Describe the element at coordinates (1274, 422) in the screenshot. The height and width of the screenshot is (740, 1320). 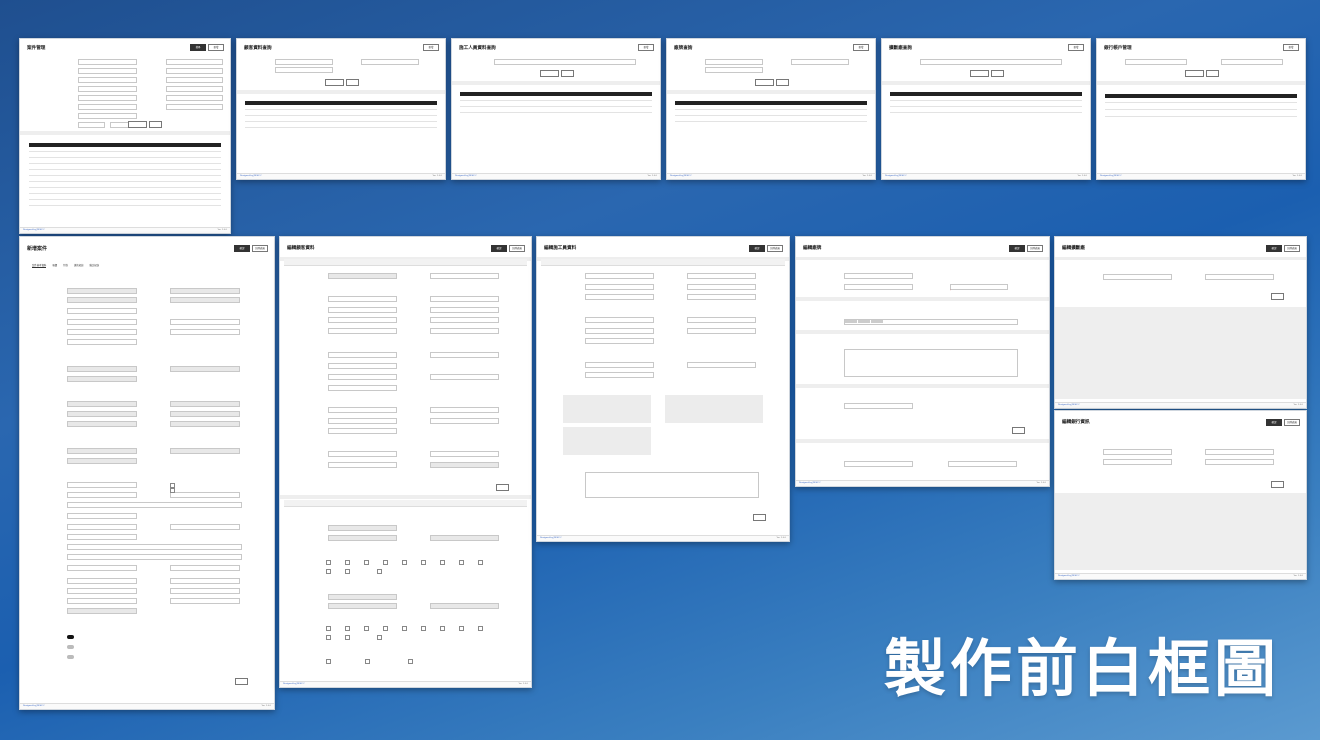
I see `save-button: 確認` at that location.